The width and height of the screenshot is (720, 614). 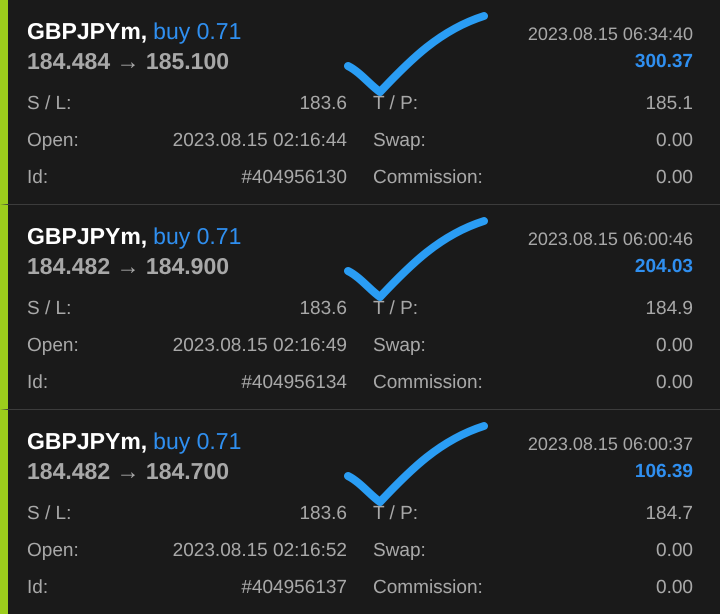 What do you see at coordinates (669, 309) in the screenshot?
I see `field-value: 184.9` at bounding box center [669, 309].